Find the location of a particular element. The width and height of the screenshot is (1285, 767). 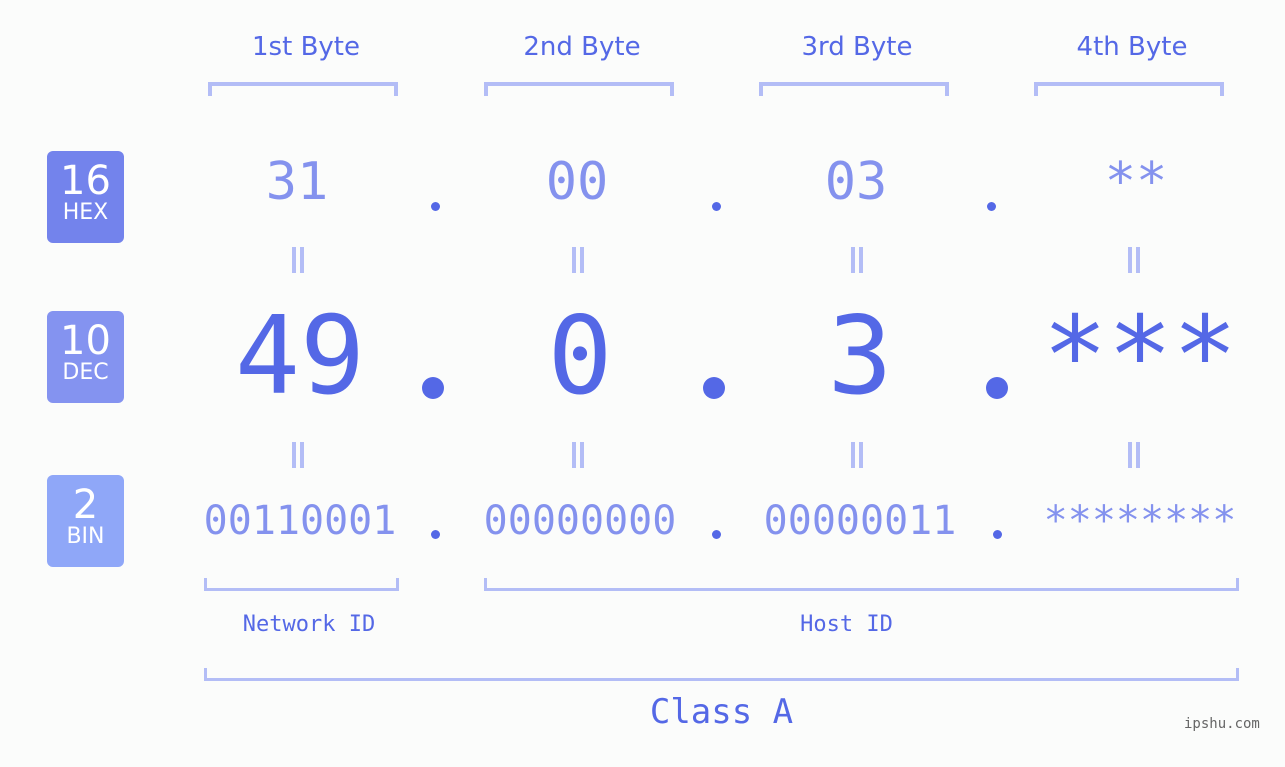

hex-byte-4: ** is located at coordinates (1136, 182).